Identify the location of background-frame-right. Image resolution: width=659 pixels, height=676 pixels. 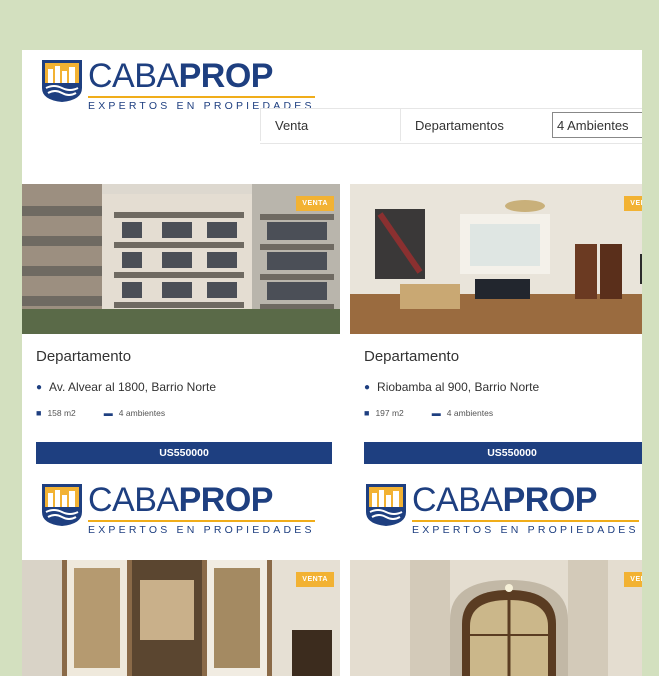
(650, 338).